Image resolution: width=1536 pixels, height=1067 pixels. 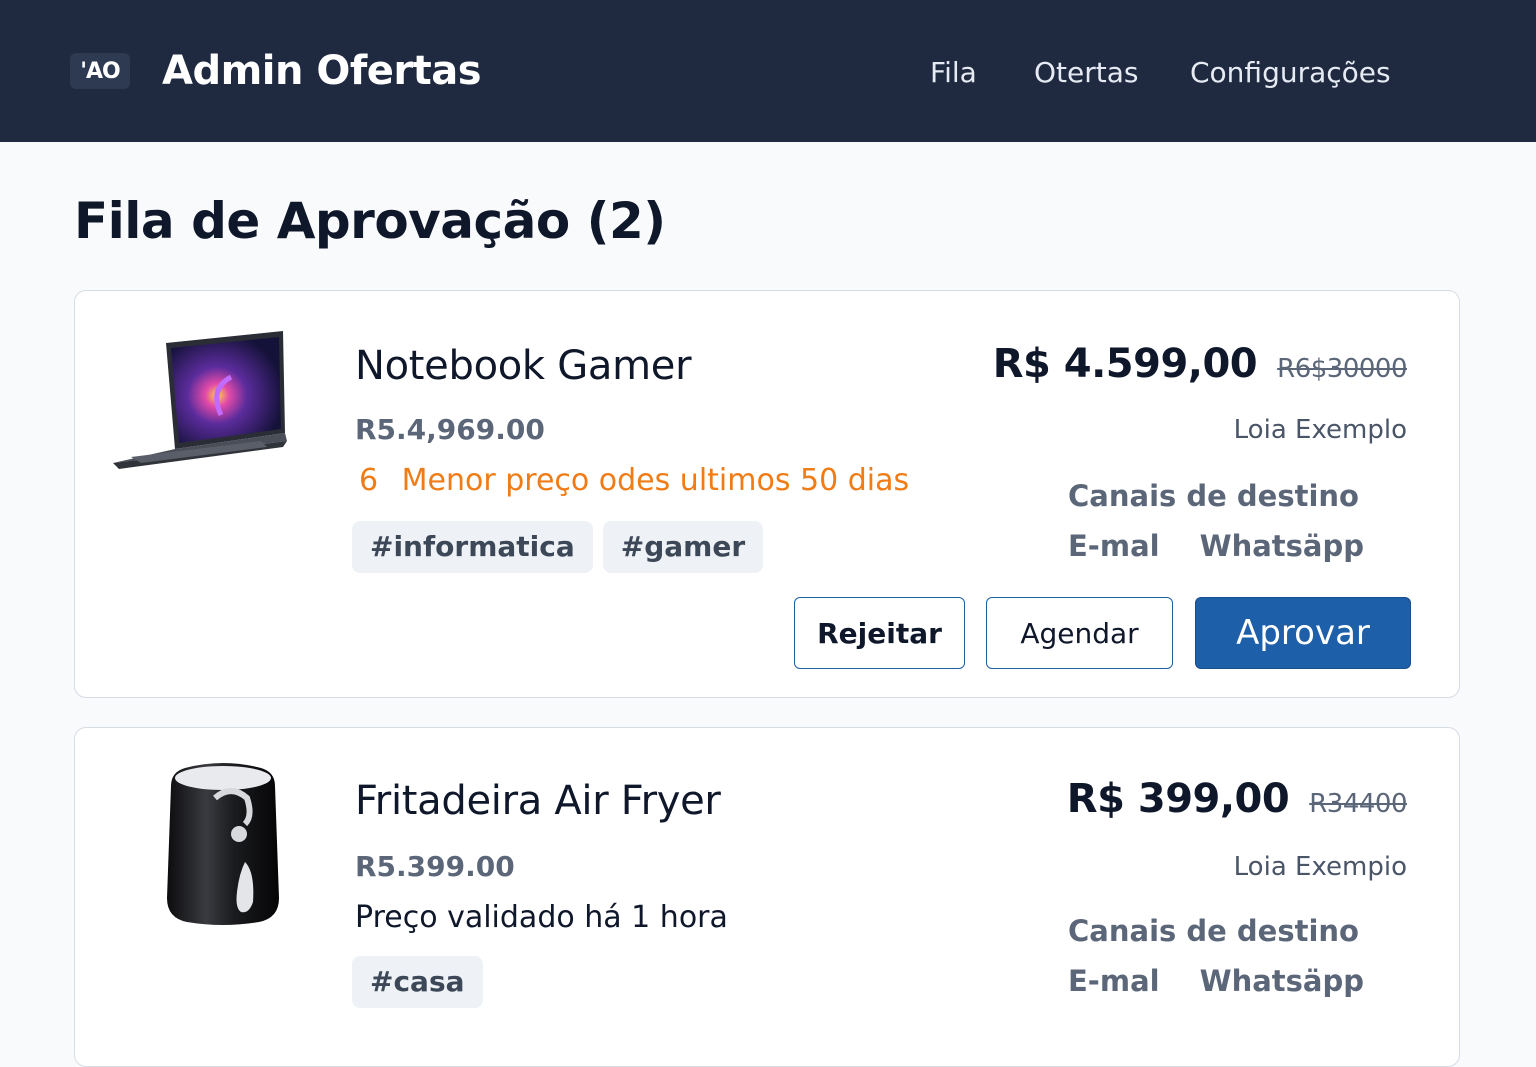 I want to click on tag-list: #informatica #gamer, so click(x=558, y=547).